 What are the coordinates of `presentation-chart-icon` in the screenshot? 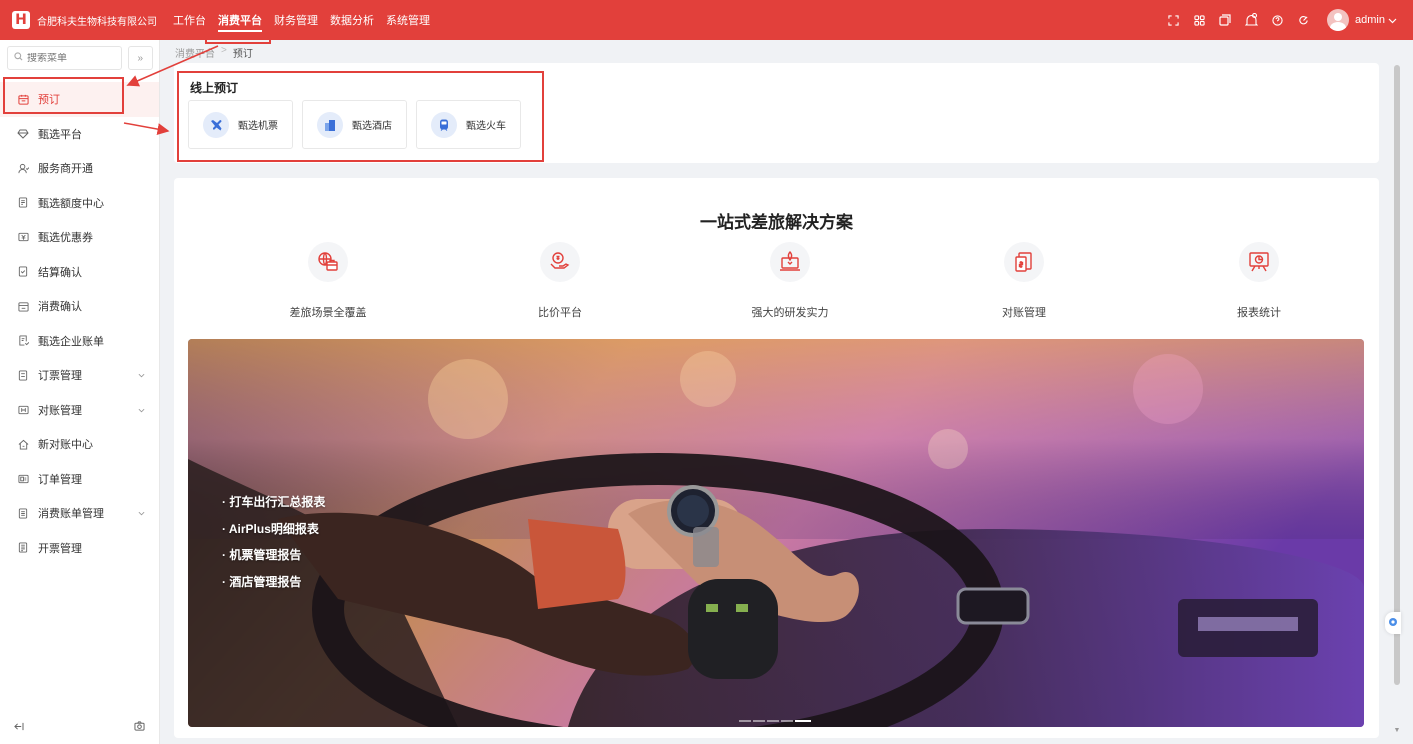 It's located at (1259, 262).